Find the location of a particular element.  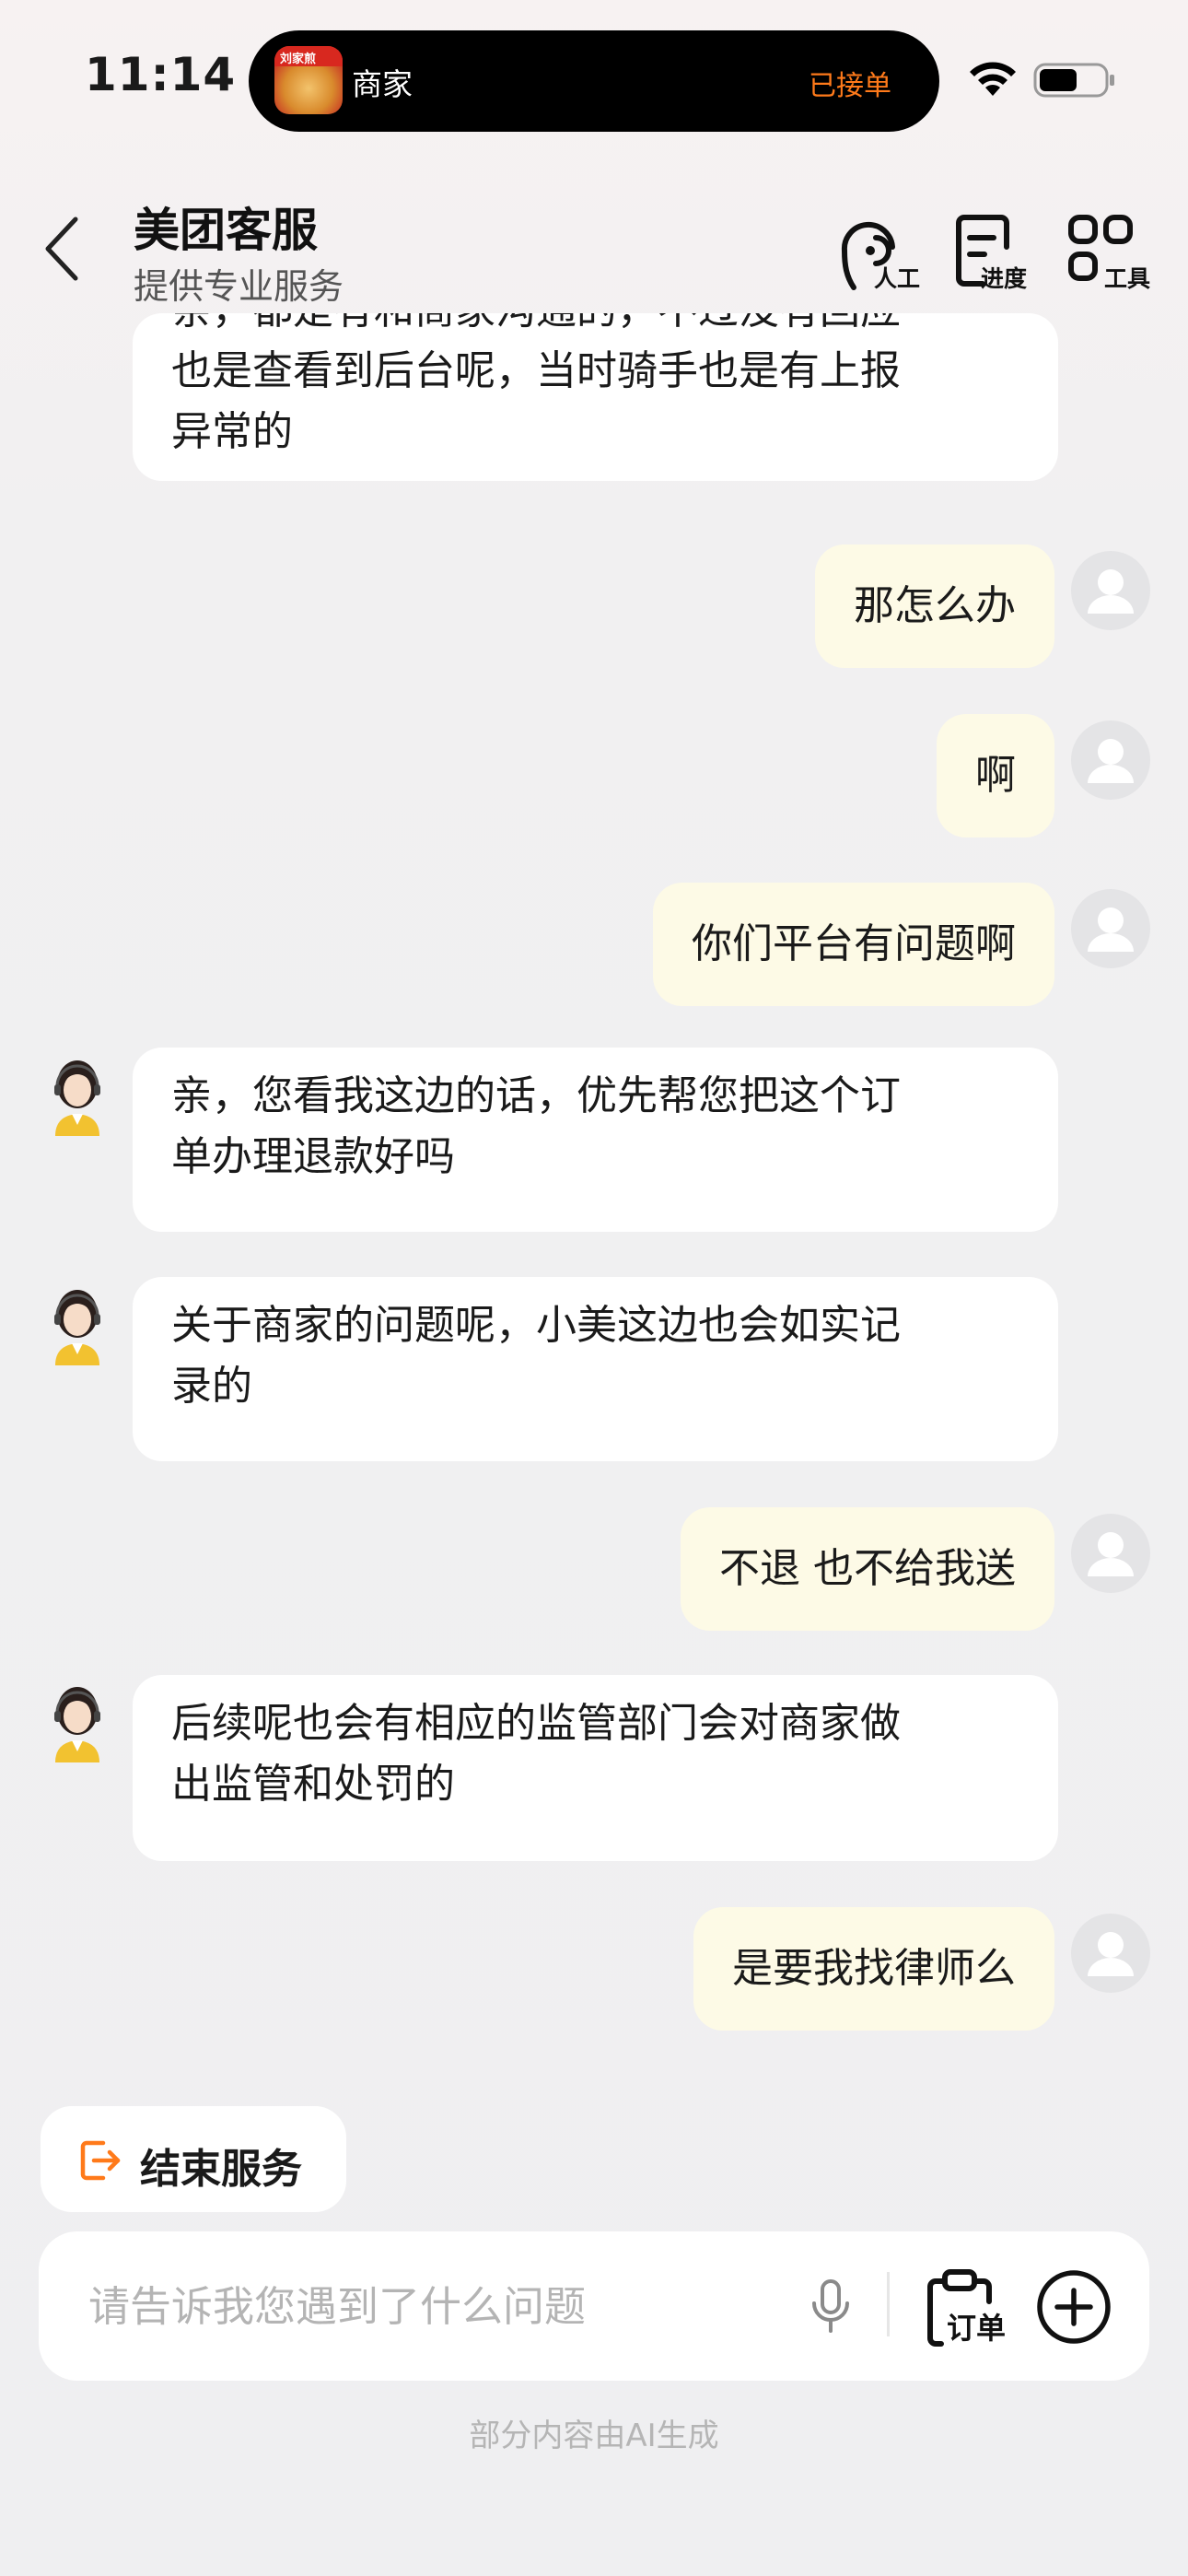

user-message: 那怎么办 is located at coordinates (934, 606).